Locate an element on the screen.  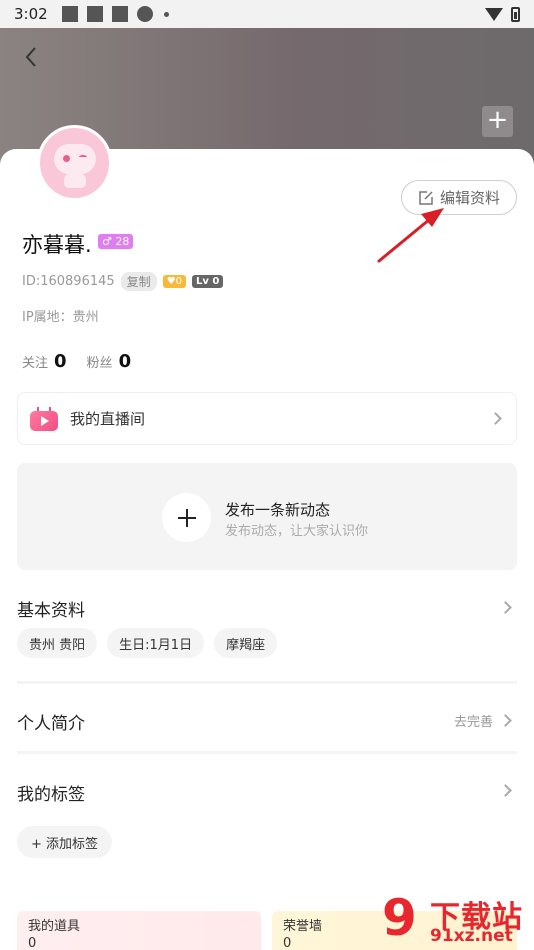
birthday-tag: 生日:1月1日 is located at coordinates (156, 643).